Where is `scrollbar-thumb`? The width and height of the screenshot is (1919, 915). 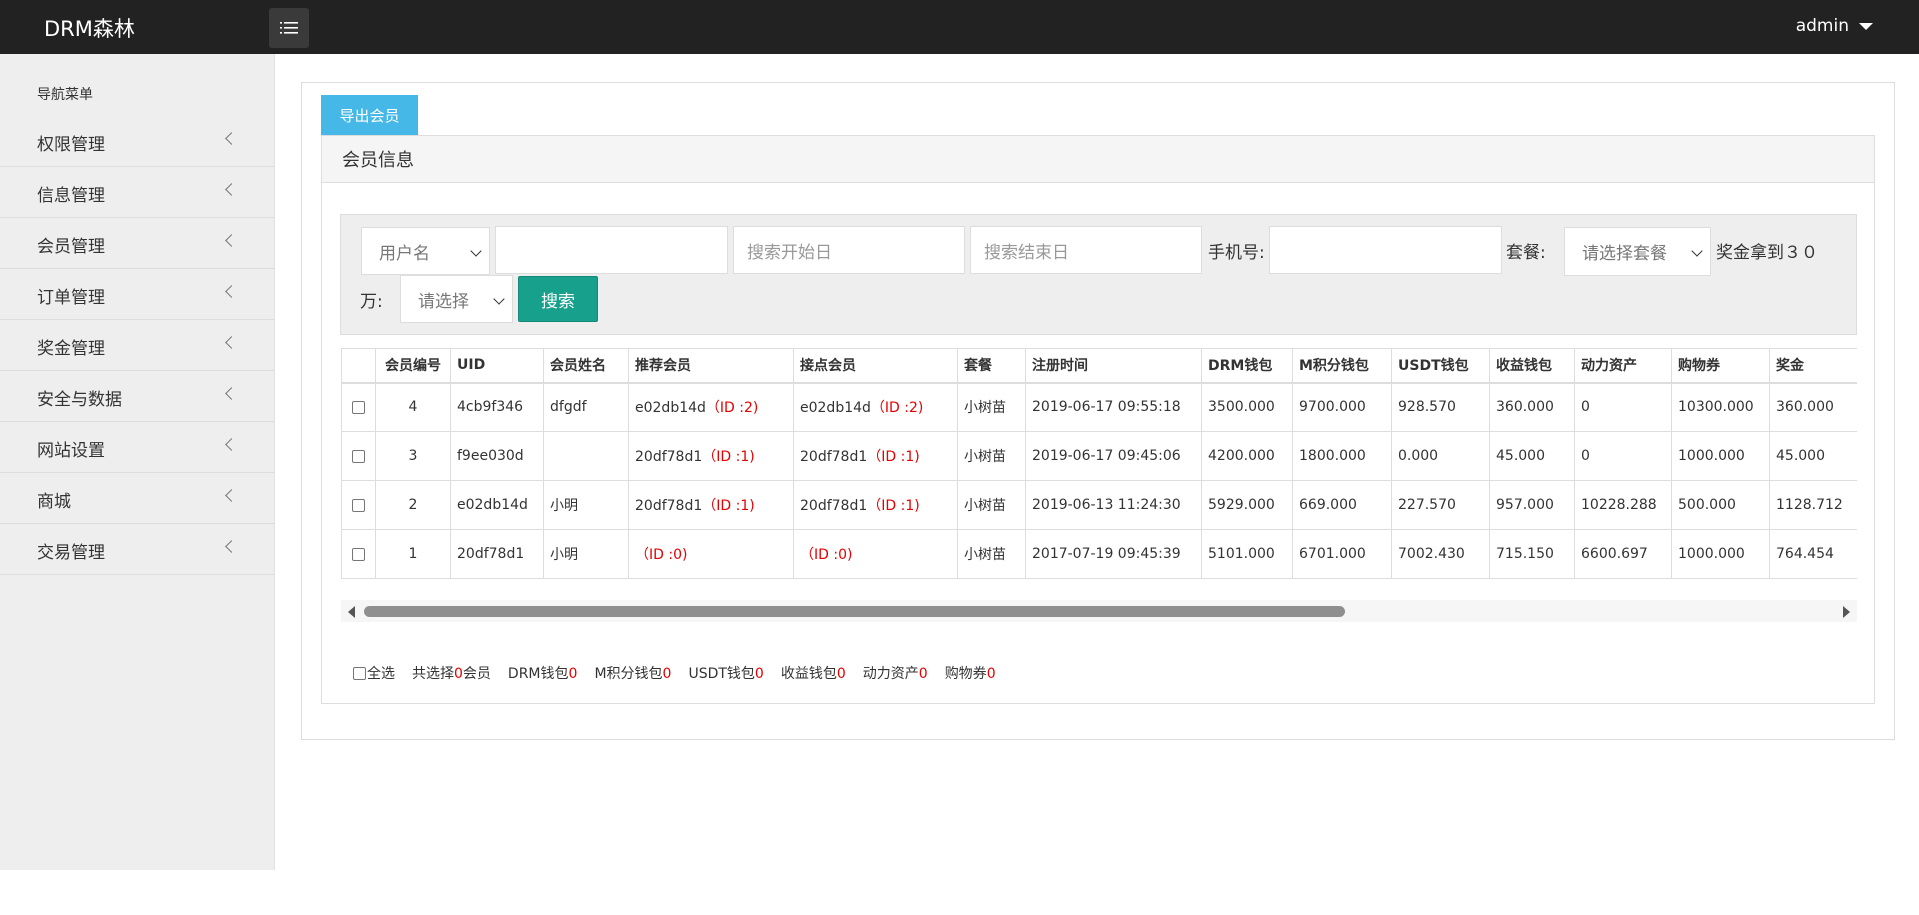 scrollbar-thumb is located at coordinates (854, 611).